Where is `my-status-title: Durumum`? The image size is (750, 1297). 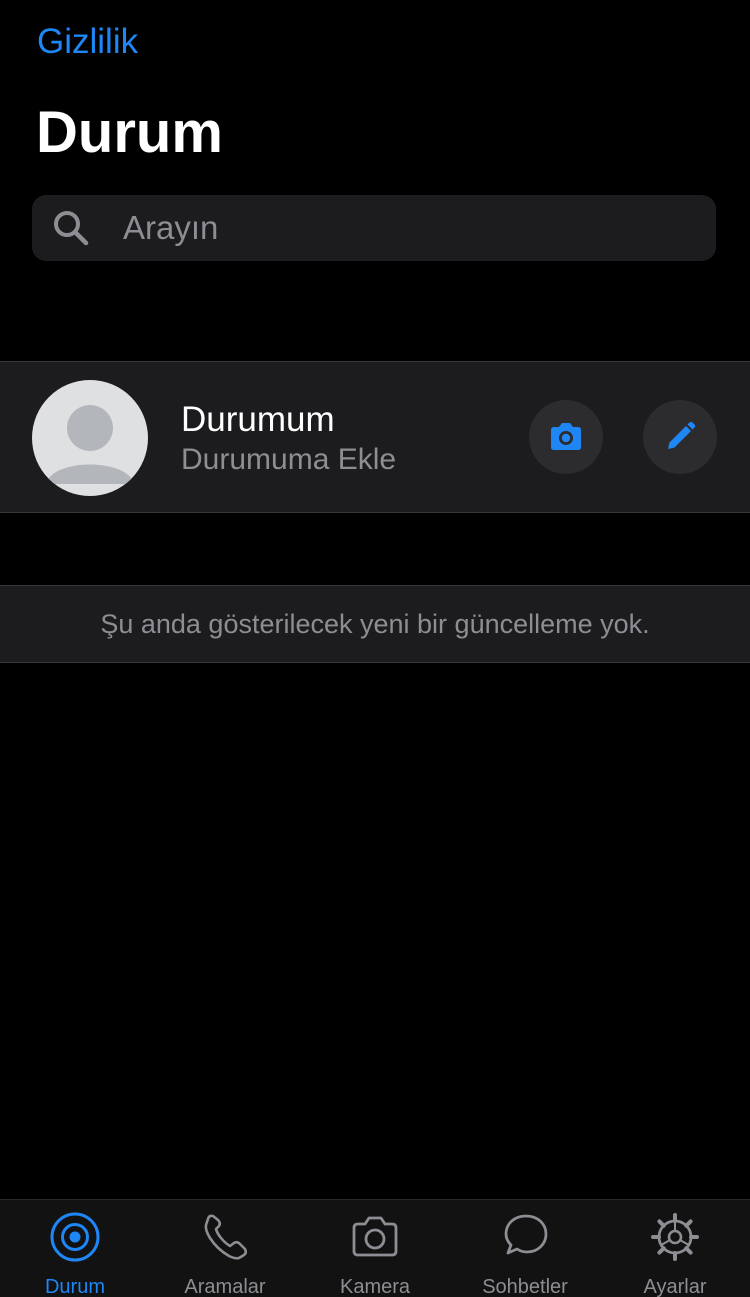
my-status-title: Durumum is located at coordinates (258, 419).